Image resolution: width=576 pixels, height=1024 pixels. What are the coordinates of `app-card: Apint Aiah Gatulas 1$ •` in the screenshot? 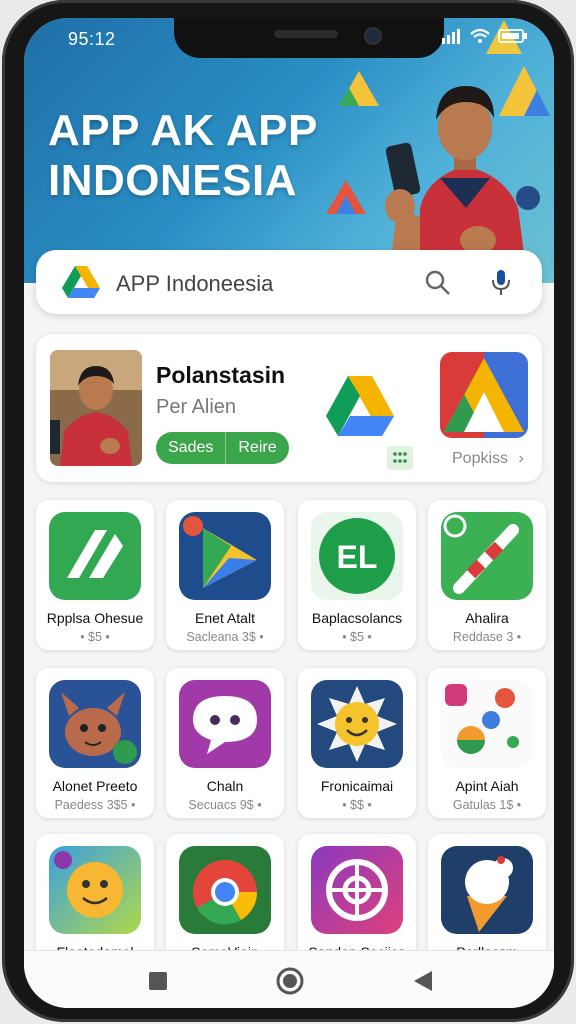 It's located at (487, 743).